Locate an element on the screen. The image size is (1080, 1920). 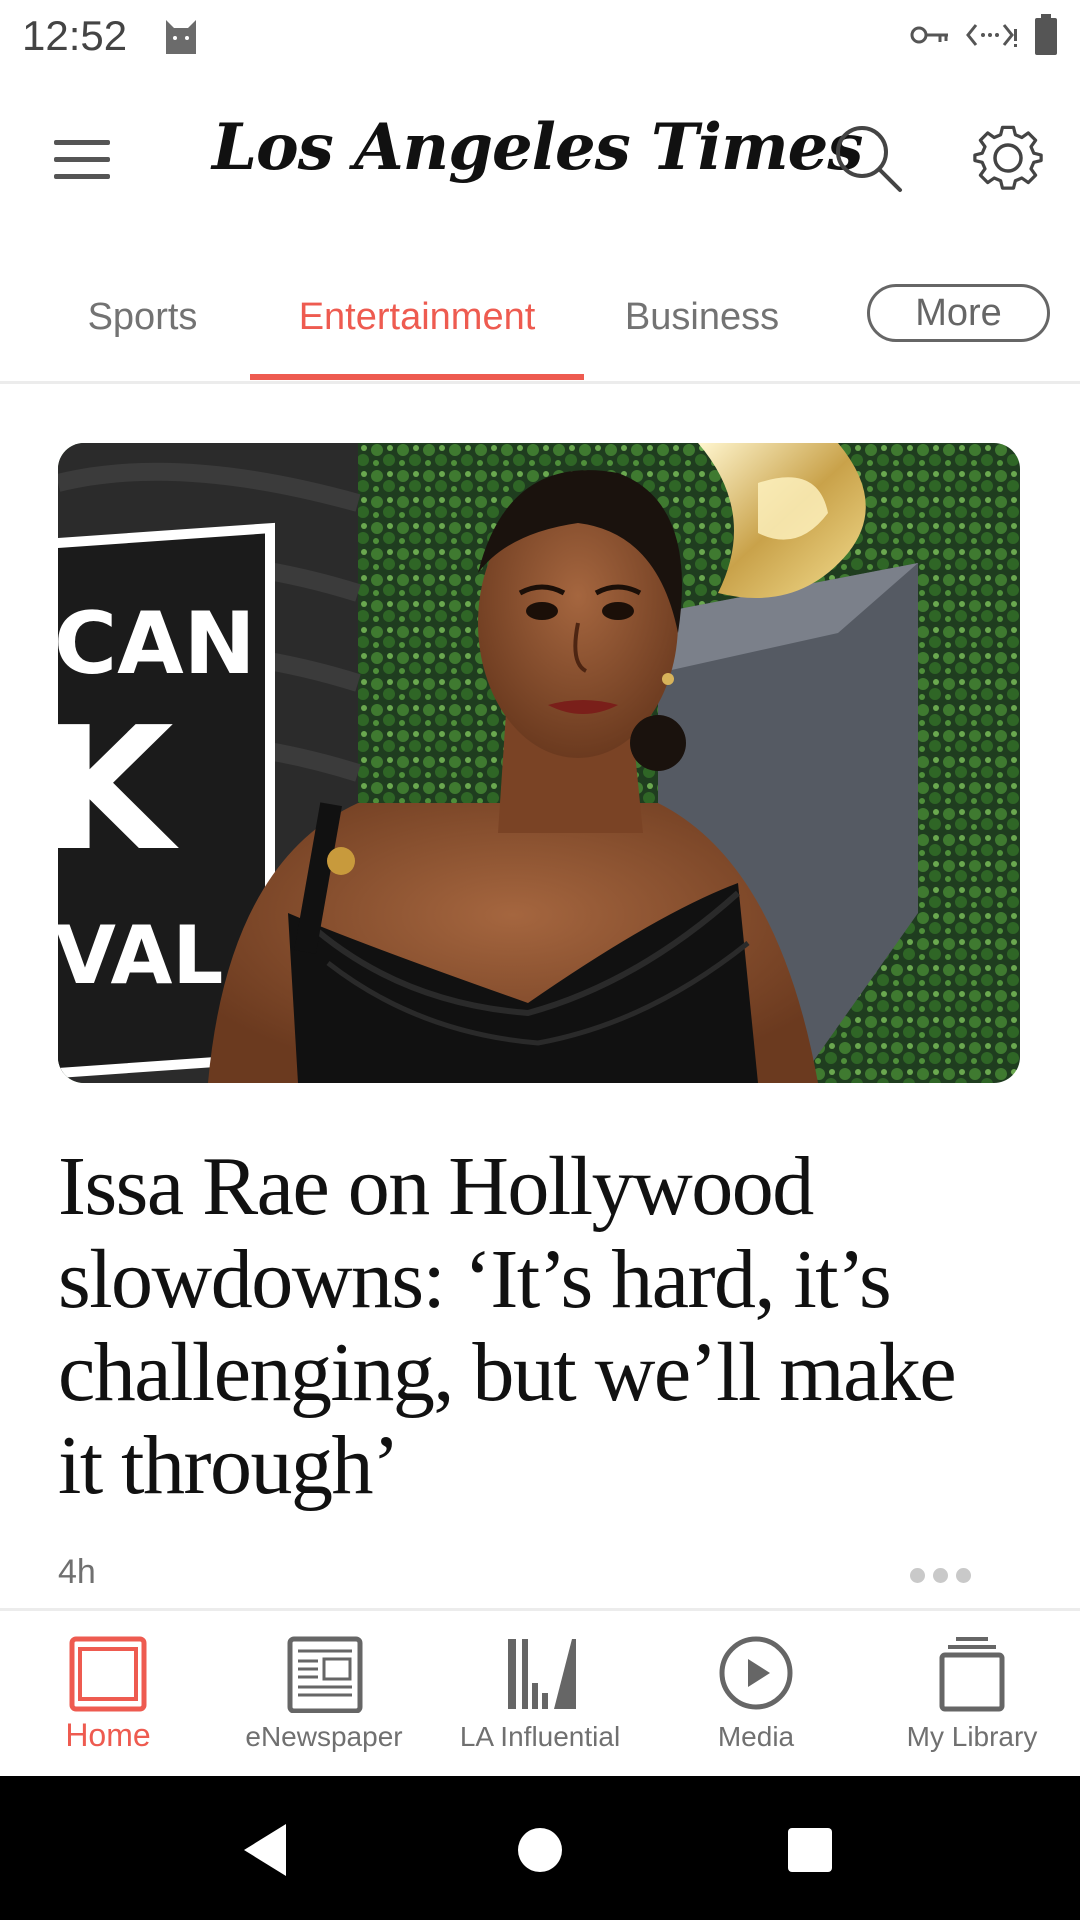
status-bar: 12:52 is located at coordinates (540, 36).